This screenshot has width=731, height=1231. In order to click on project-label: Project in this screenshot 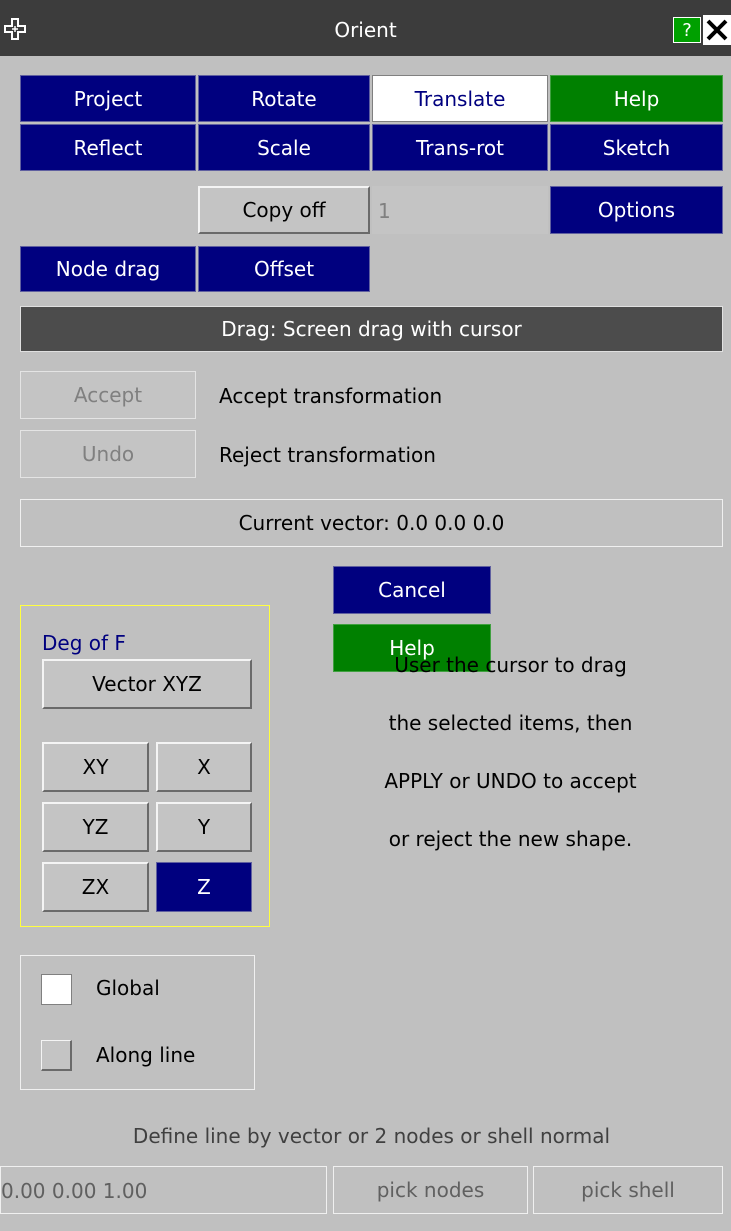, I will do `click(108, 98)`.